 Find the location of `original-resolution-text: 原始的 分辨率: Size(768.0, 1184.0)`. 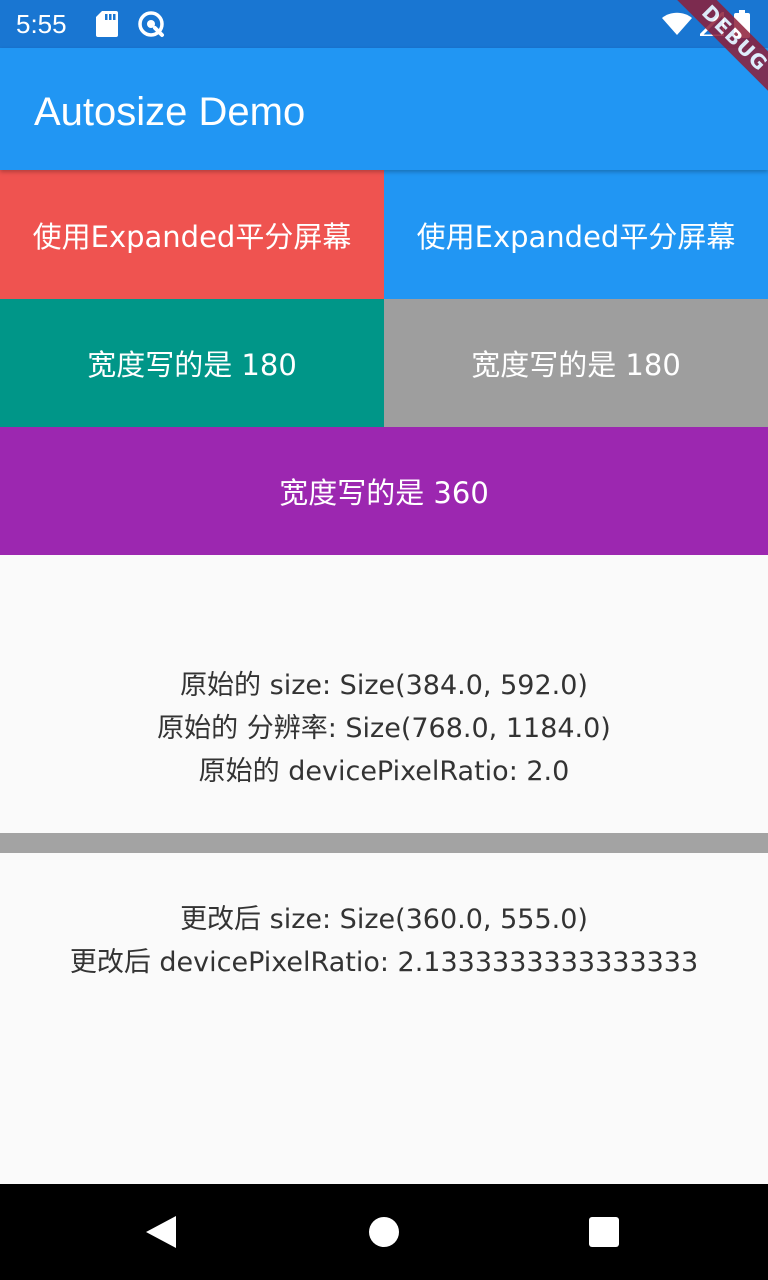

original-resolution-text: 原始的 分辨率: Size(768.0, 1184.0) is located at coordinates (384, 728).